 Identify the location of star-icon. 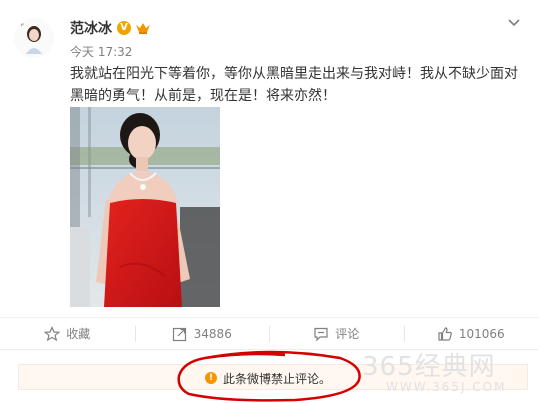
(52, 333).